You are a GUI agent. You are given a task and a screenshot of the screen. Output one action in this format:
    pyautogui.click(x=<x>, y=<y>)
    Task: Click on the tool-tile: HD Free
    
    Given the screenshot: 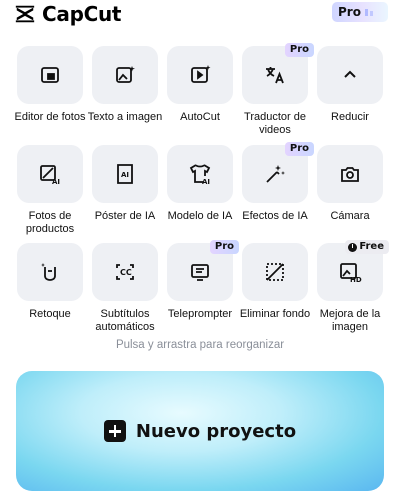 What is the action you would take?
    pyautogui.click(x=353, y=270)
    